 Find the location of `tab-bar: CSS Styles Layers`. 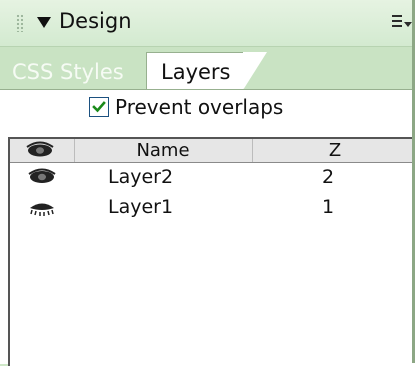

tab-bar: CSS Styles Layers is located at coordinates (207, 68).